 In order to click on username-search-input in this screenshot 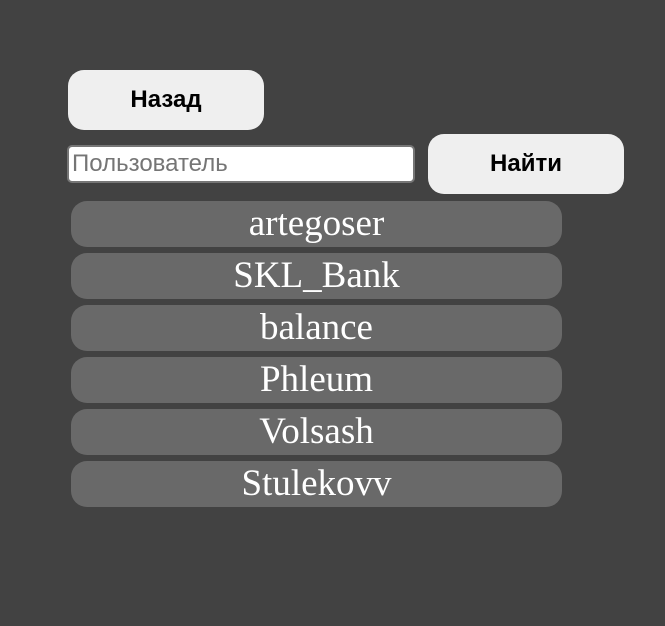, I will do `click(241, 164)`.